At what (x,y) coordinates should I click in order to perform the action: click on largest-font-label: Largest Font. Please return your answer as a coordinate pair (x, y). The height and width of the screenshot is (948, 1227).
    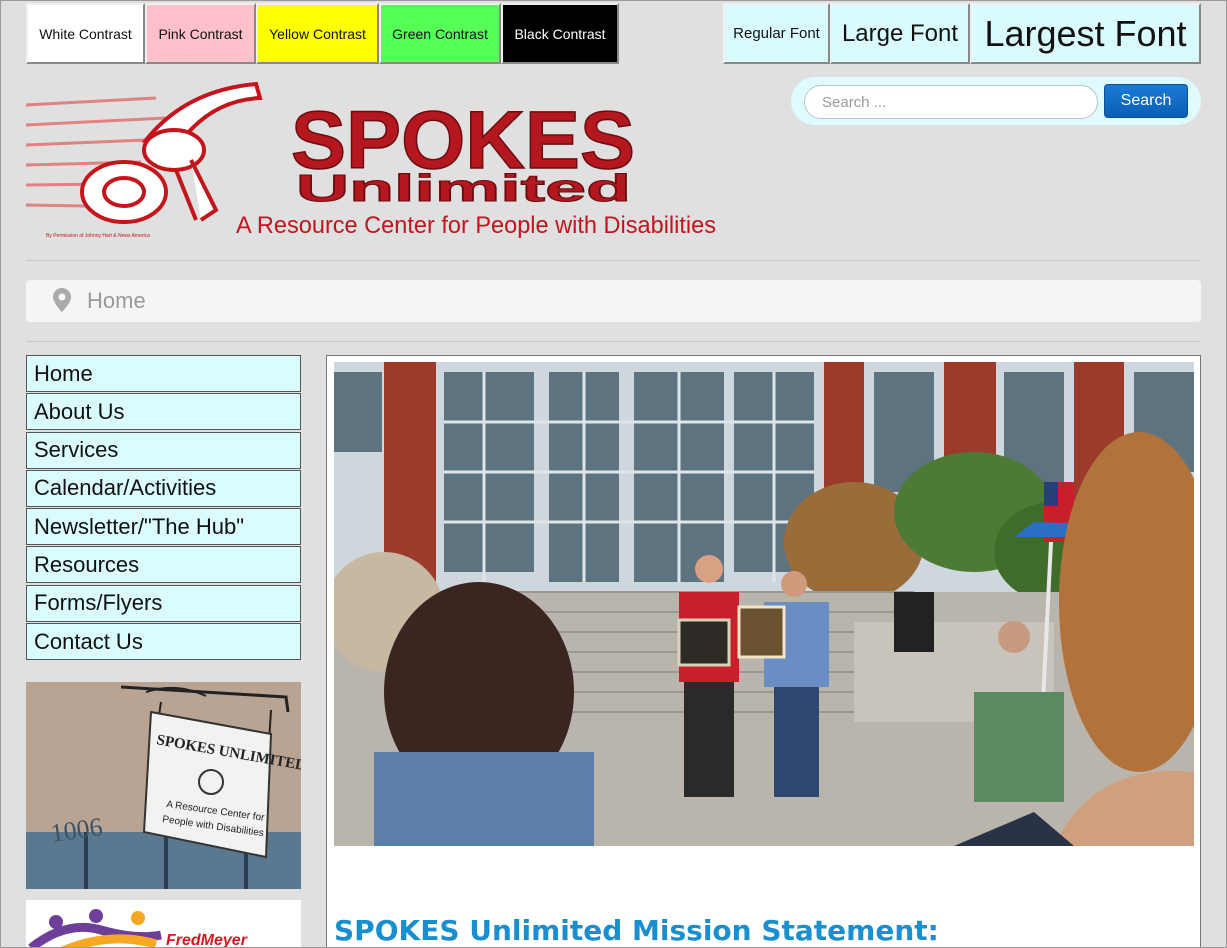
    Looking at the image, I should click on (1085, 33).